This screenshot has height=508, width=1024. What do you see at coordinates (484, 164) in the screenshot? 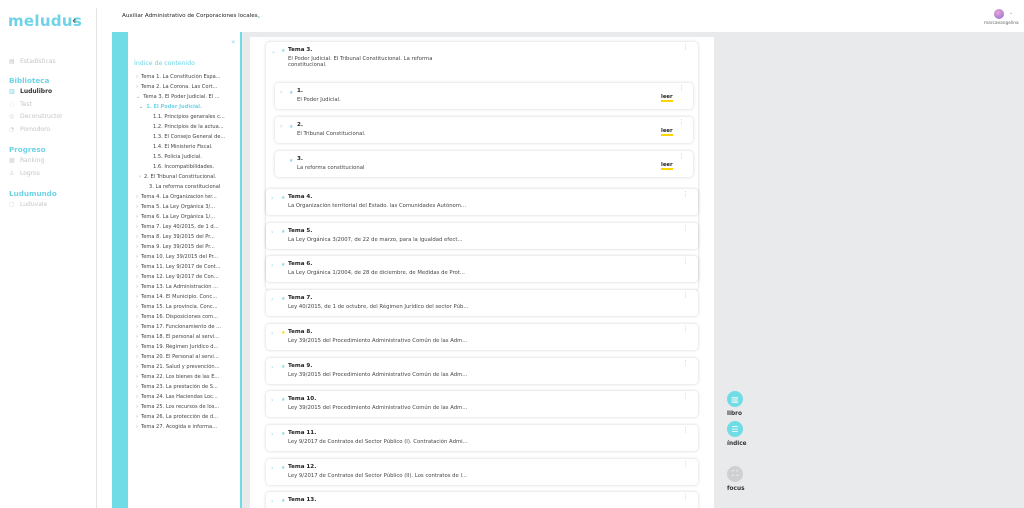
I see `subsection-card: ★ 3. La reforma constitucional leer ⋮` at bounding box center [484, 164].